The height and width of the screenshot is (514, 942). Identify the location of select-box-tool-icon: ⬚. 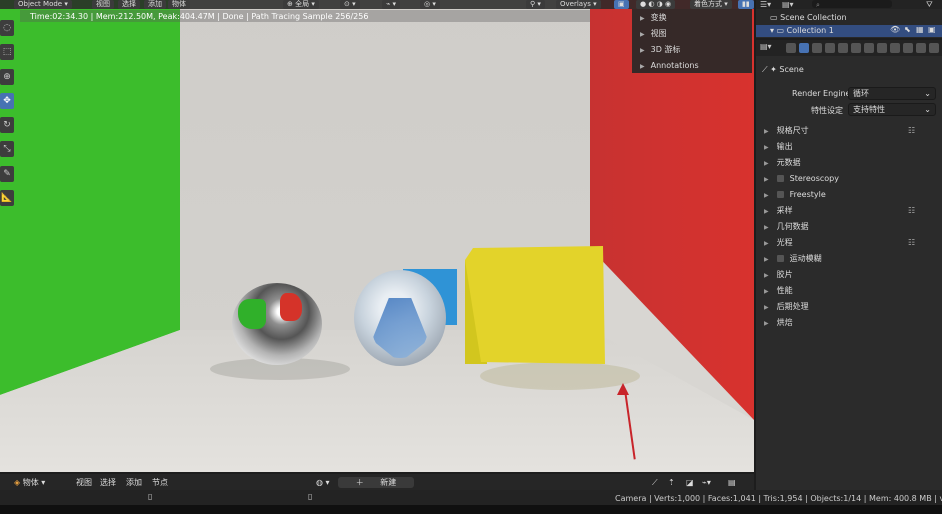
(7, 52).